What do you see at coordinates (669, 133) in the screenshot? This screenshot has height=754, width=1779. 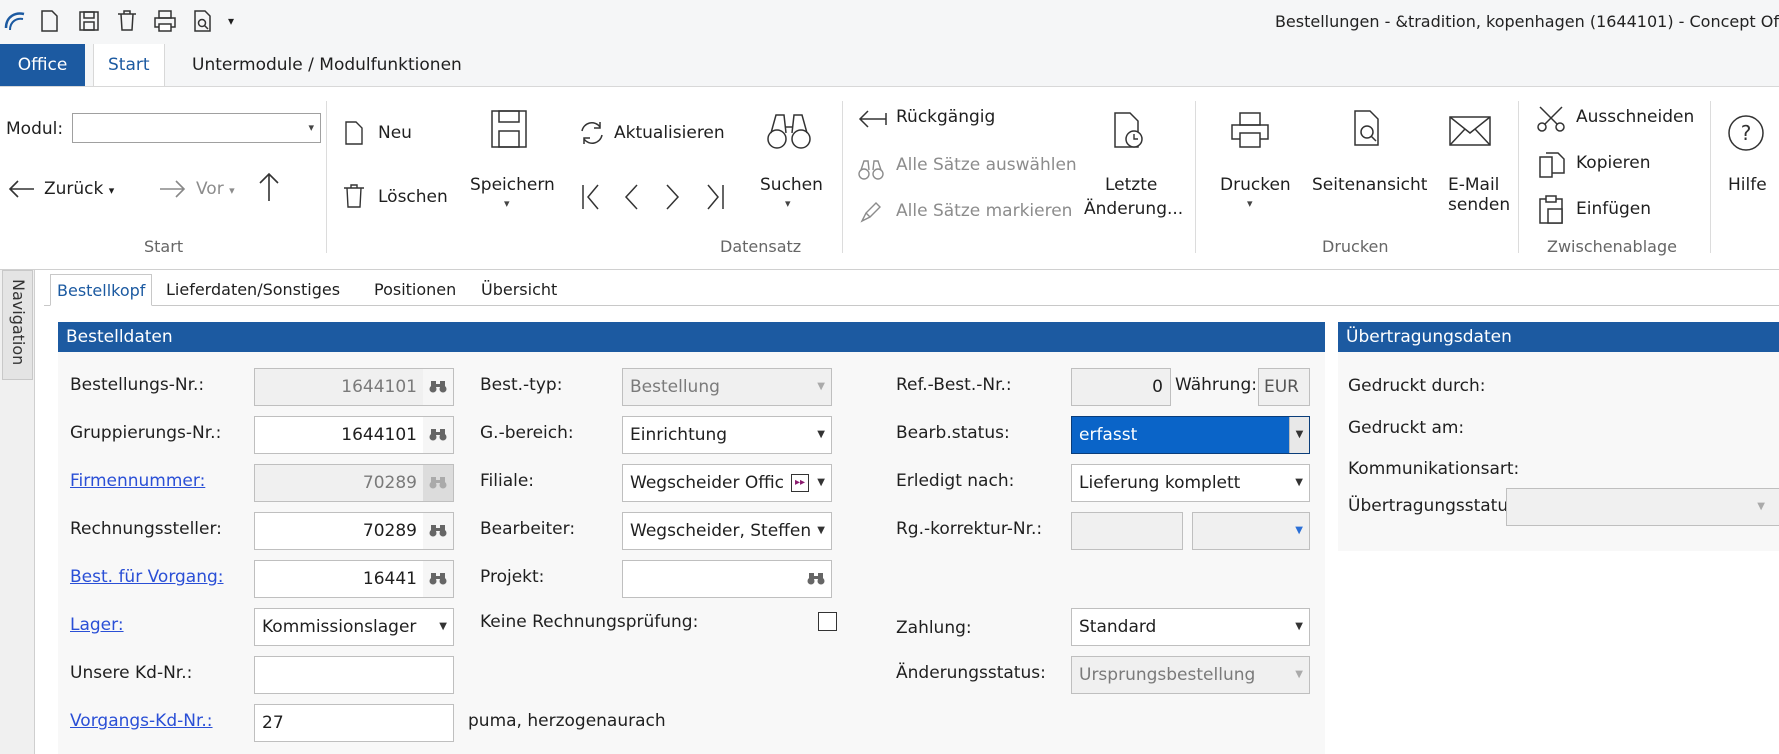 I see `aktualisieren-button: Aktualisieren` at bounding box center [669, 133].